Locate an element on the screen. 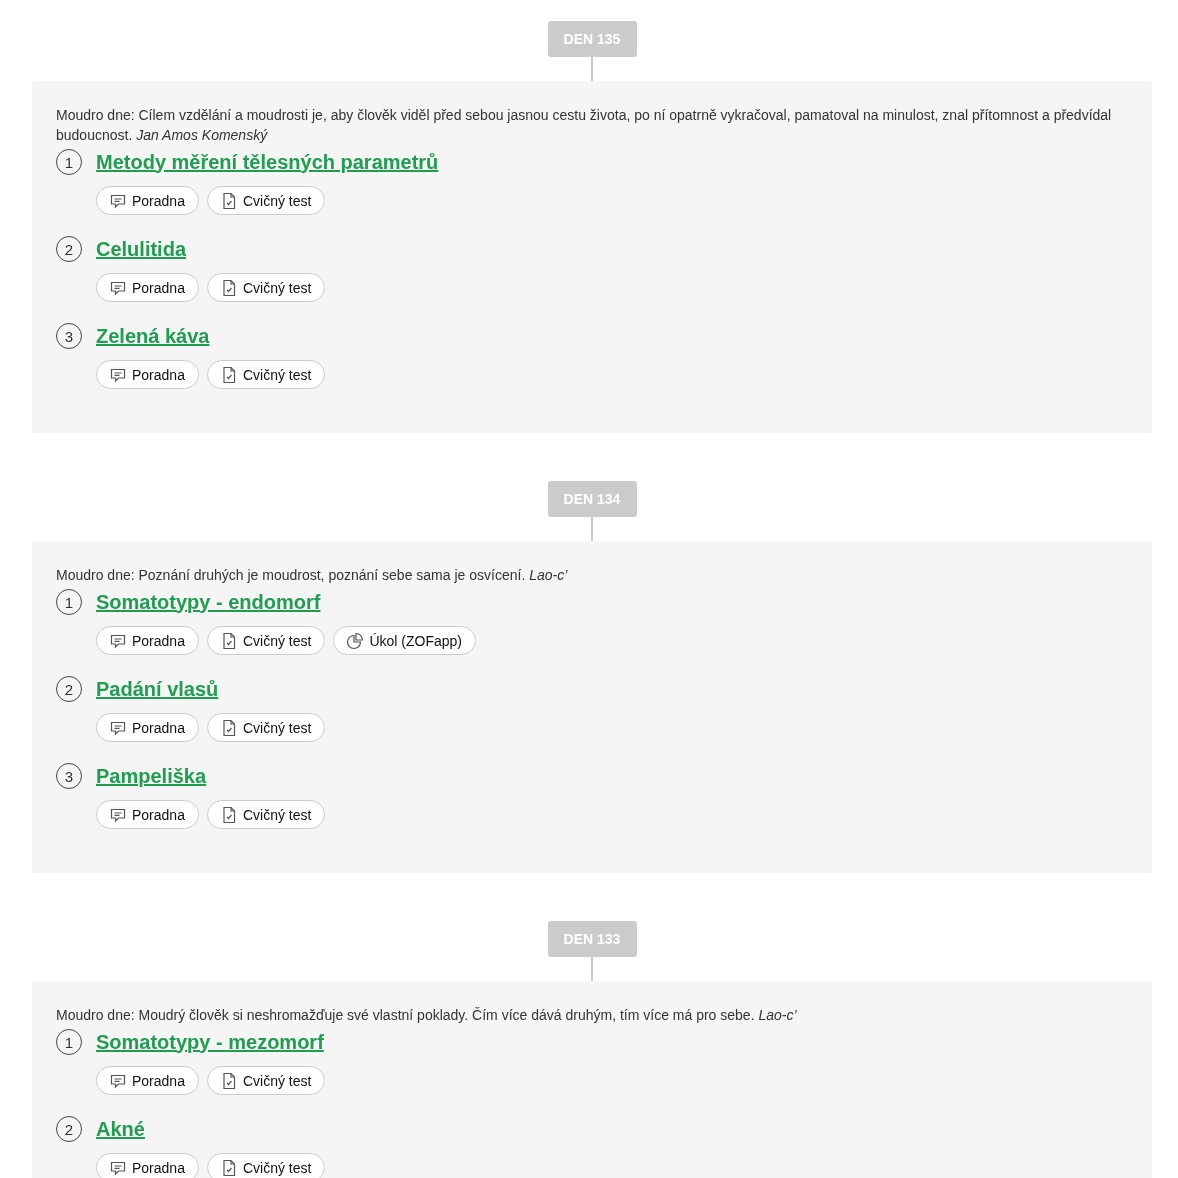 The image size is (1178, 1178). quote-text: Moudro dne: Poznání druhých je moudrost, poznání sebe sama je osvícení. Lao-c’ is located at coordinates (312, 575).